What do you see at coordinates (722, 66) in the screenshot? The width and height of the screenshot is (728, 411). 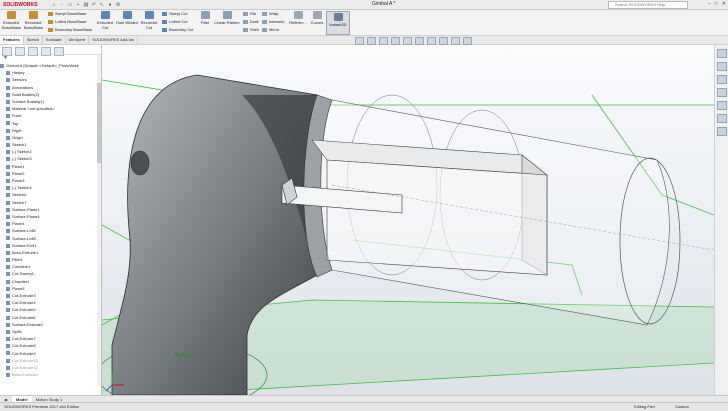 I see `design-library-icon` at bounding box center [722, 66].